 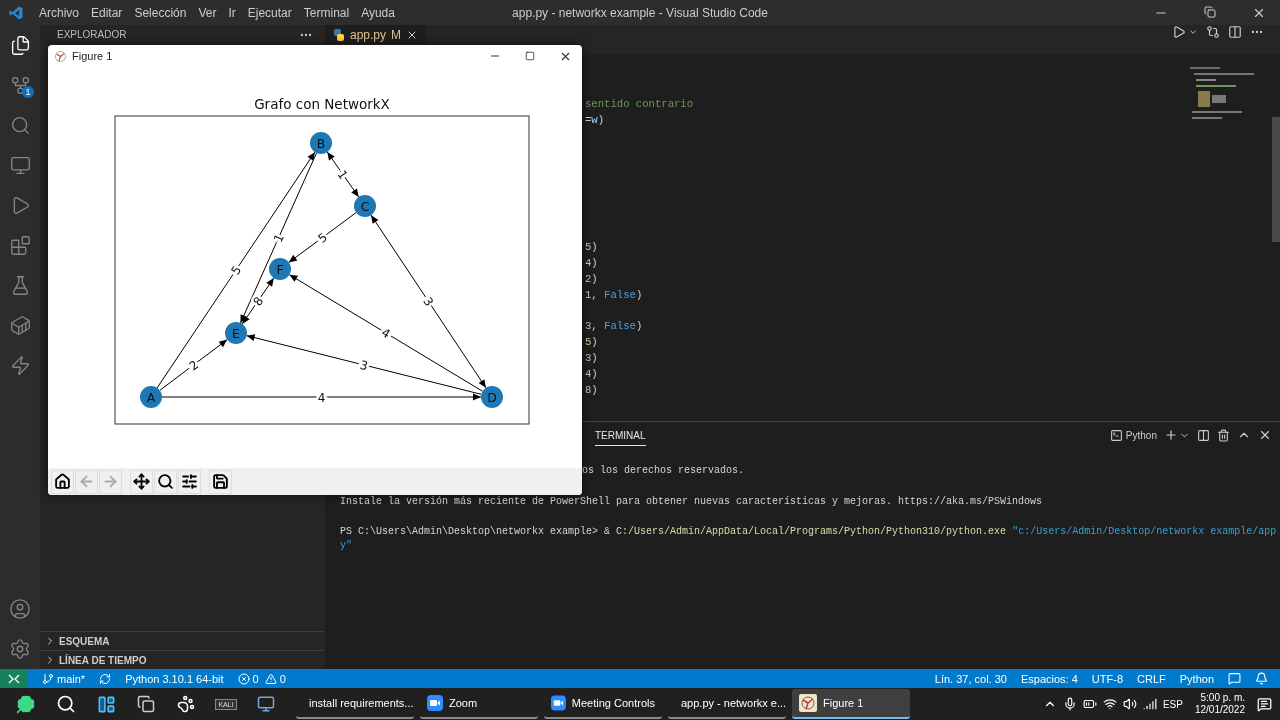 I want to click on sliders-icon, so click(x=189, y=481).